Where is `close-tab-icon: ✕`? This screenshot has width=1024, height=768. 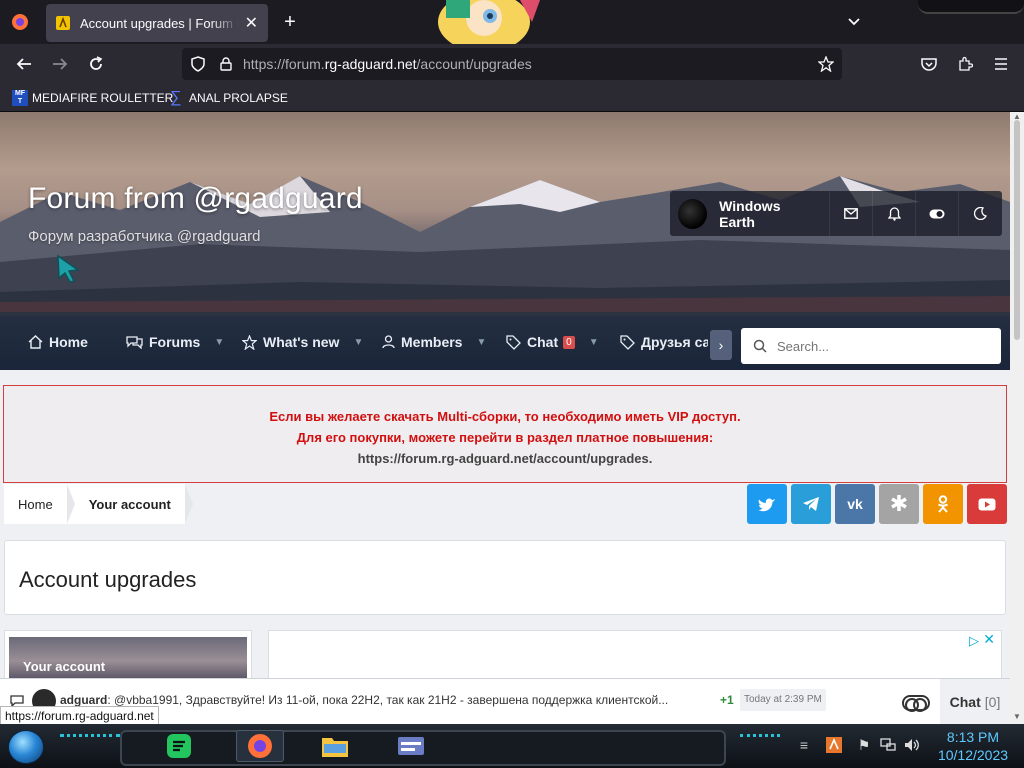 close-tab-icon: ✕ is located at coordinates (251, 23).